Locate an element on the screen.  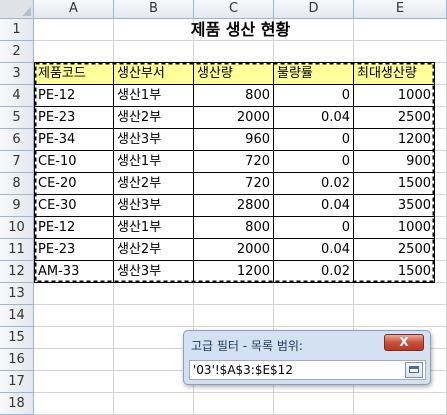
close-button: X is located at coordinates (404, 342).